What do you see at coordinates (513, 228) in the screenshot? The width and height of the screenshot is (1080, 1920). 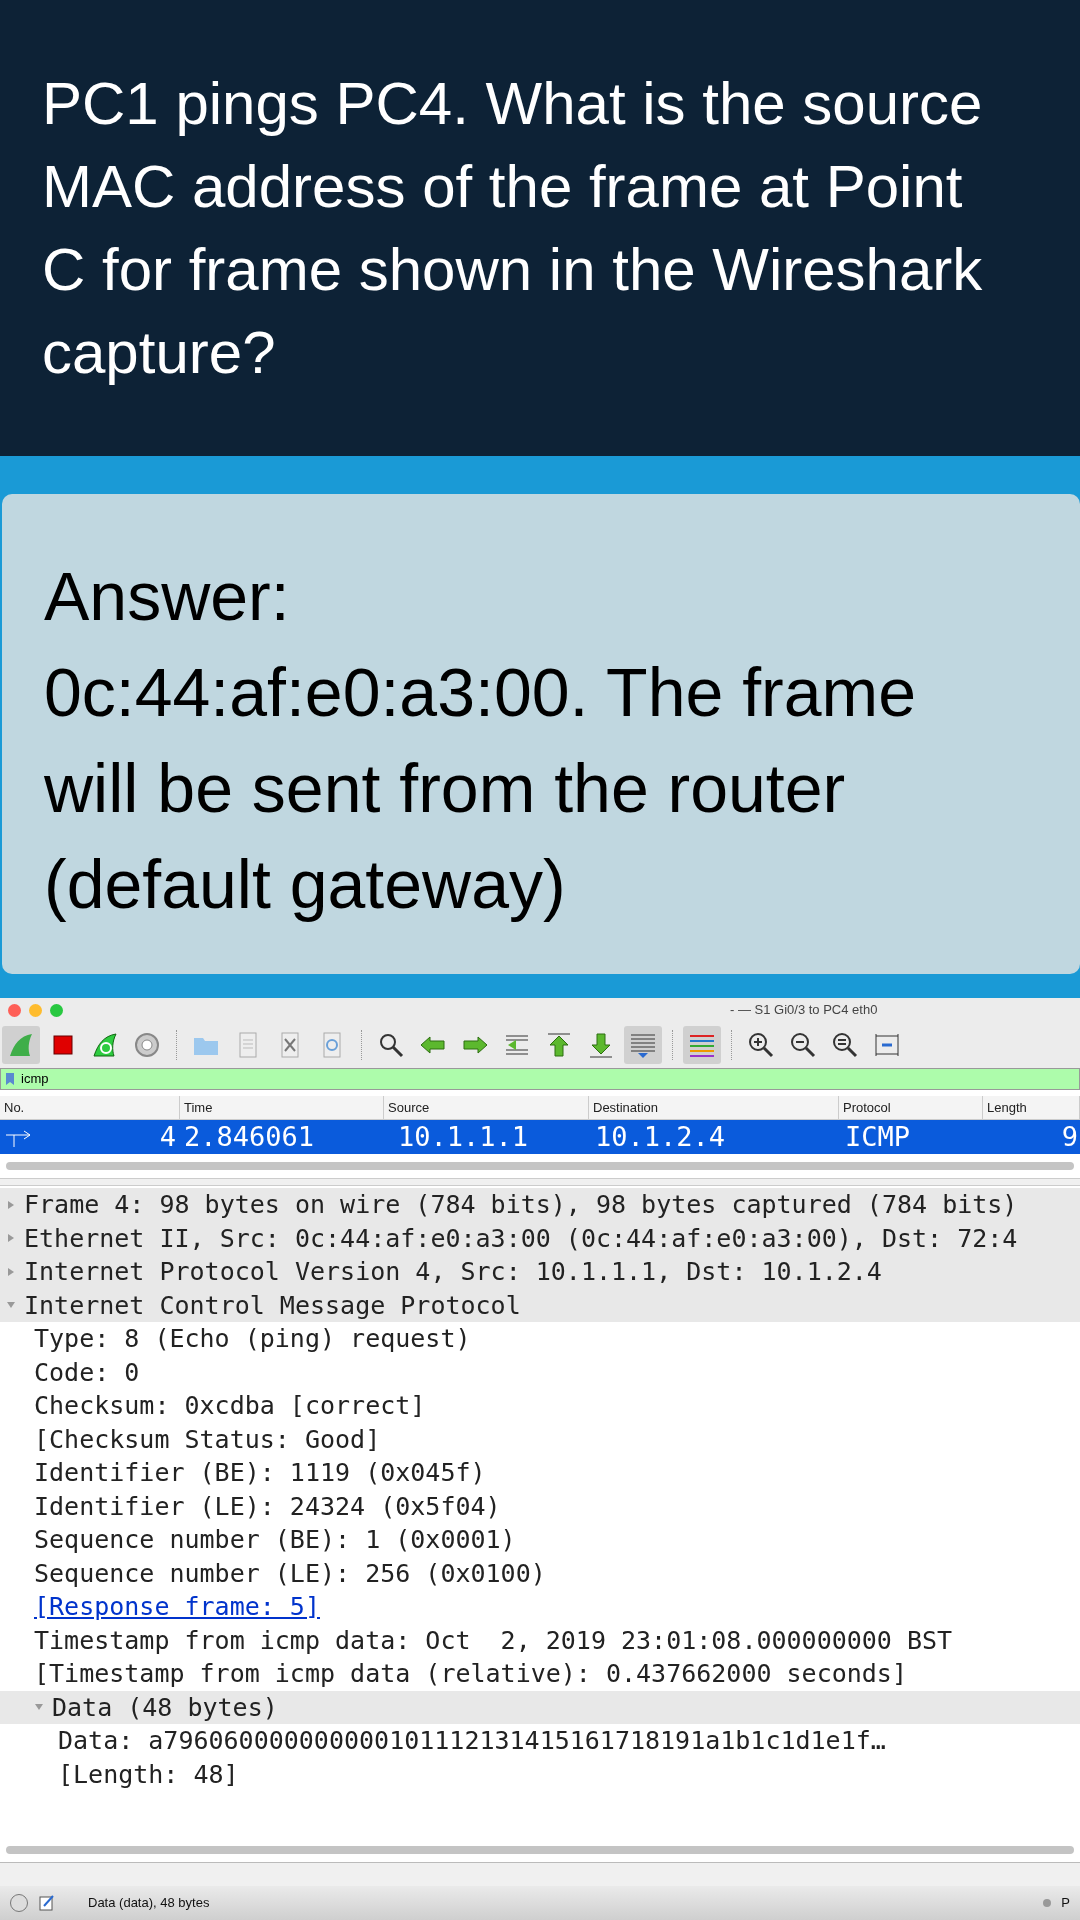 I see `question-text: PC1 pings PC4. What is the source MAC address of the frame at Point C for frame shown in the Wireshark capture?` at bounding box center [513, 228].